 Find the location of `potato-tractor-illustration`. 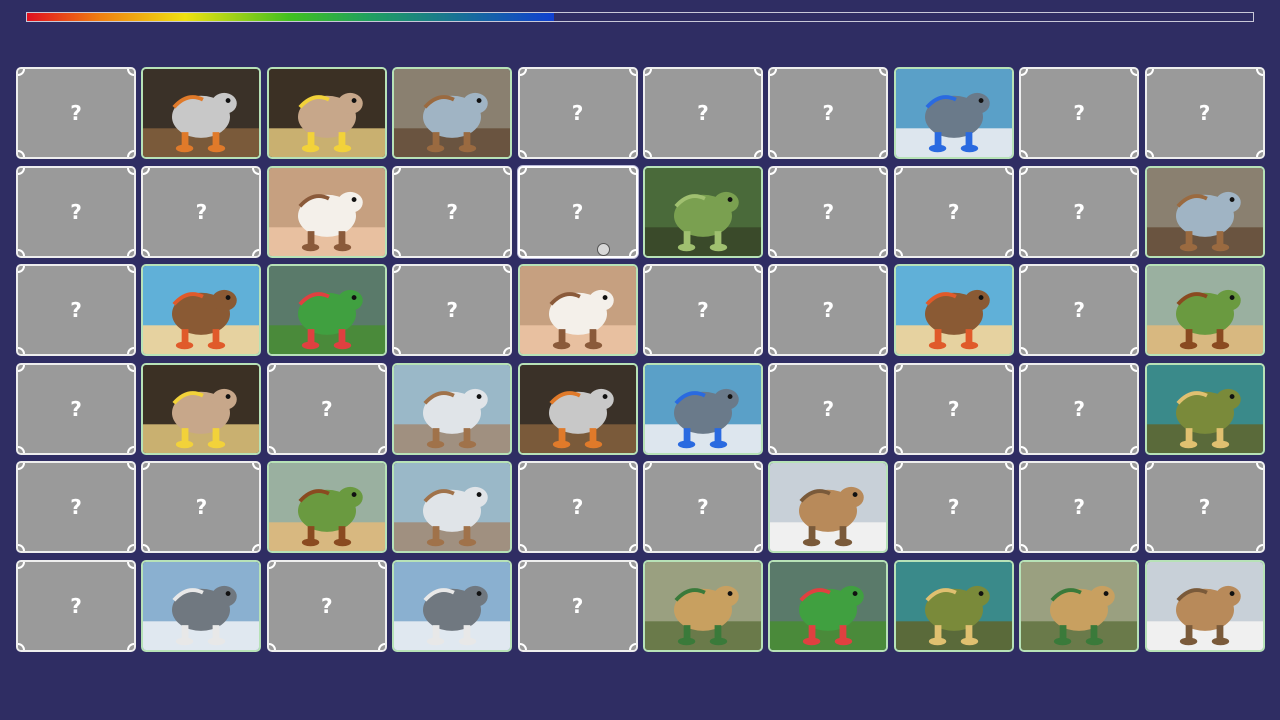

potato-tractor-illustration is located at coordinates (1079, 605).